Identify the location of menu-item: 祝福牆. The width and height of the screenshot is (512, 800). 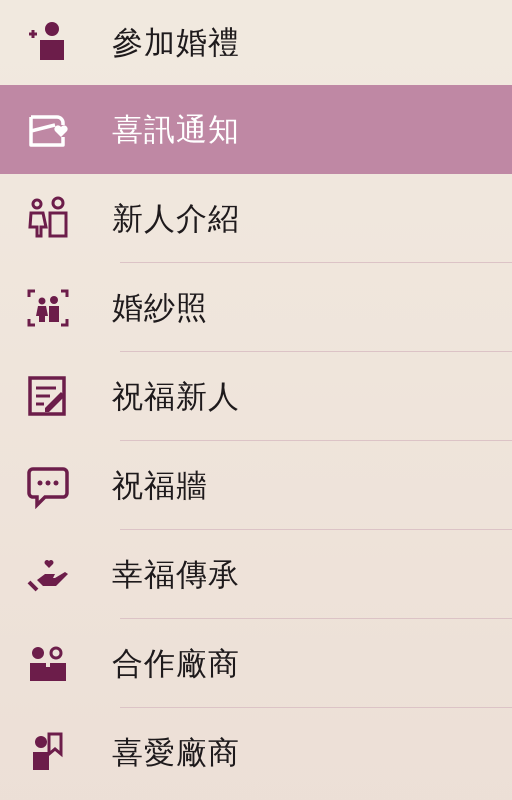
(256, 485).